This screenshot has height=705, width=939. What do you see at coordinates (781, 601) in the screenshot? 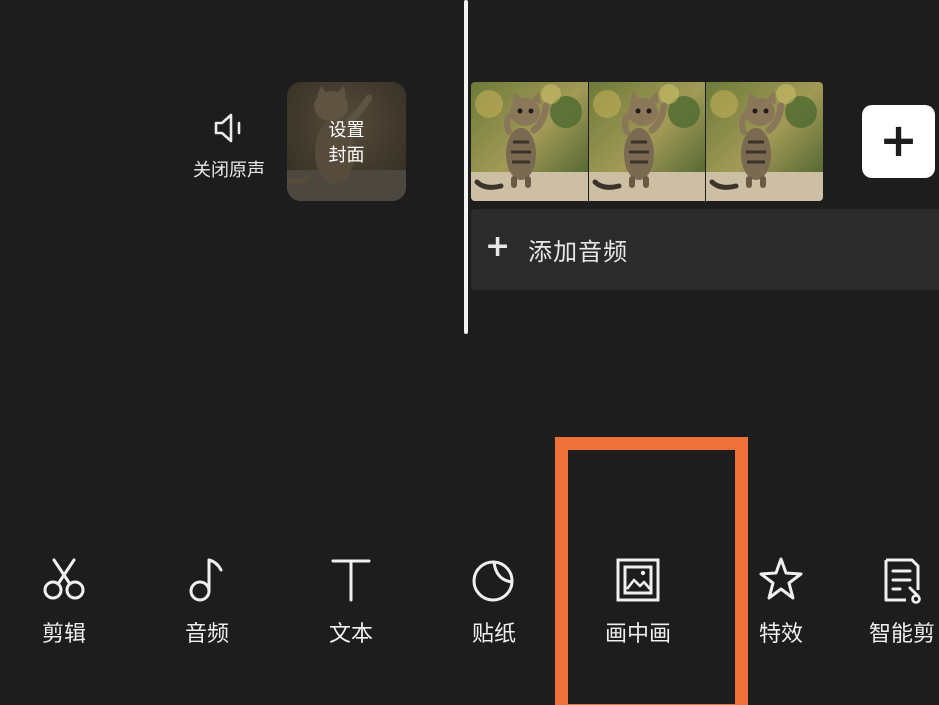
I see `tool-effects: 特效` at bounding box center [781, 601].